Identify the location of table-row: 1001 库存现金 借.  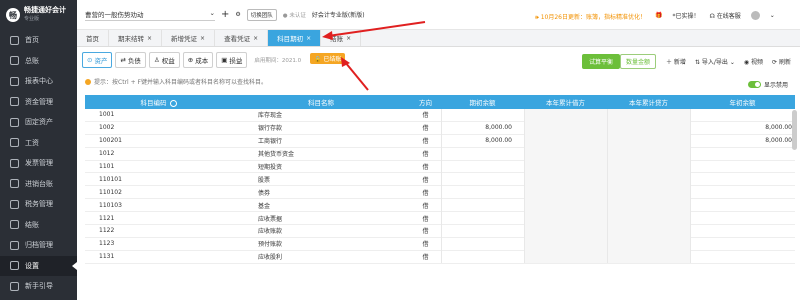
(440, 115).